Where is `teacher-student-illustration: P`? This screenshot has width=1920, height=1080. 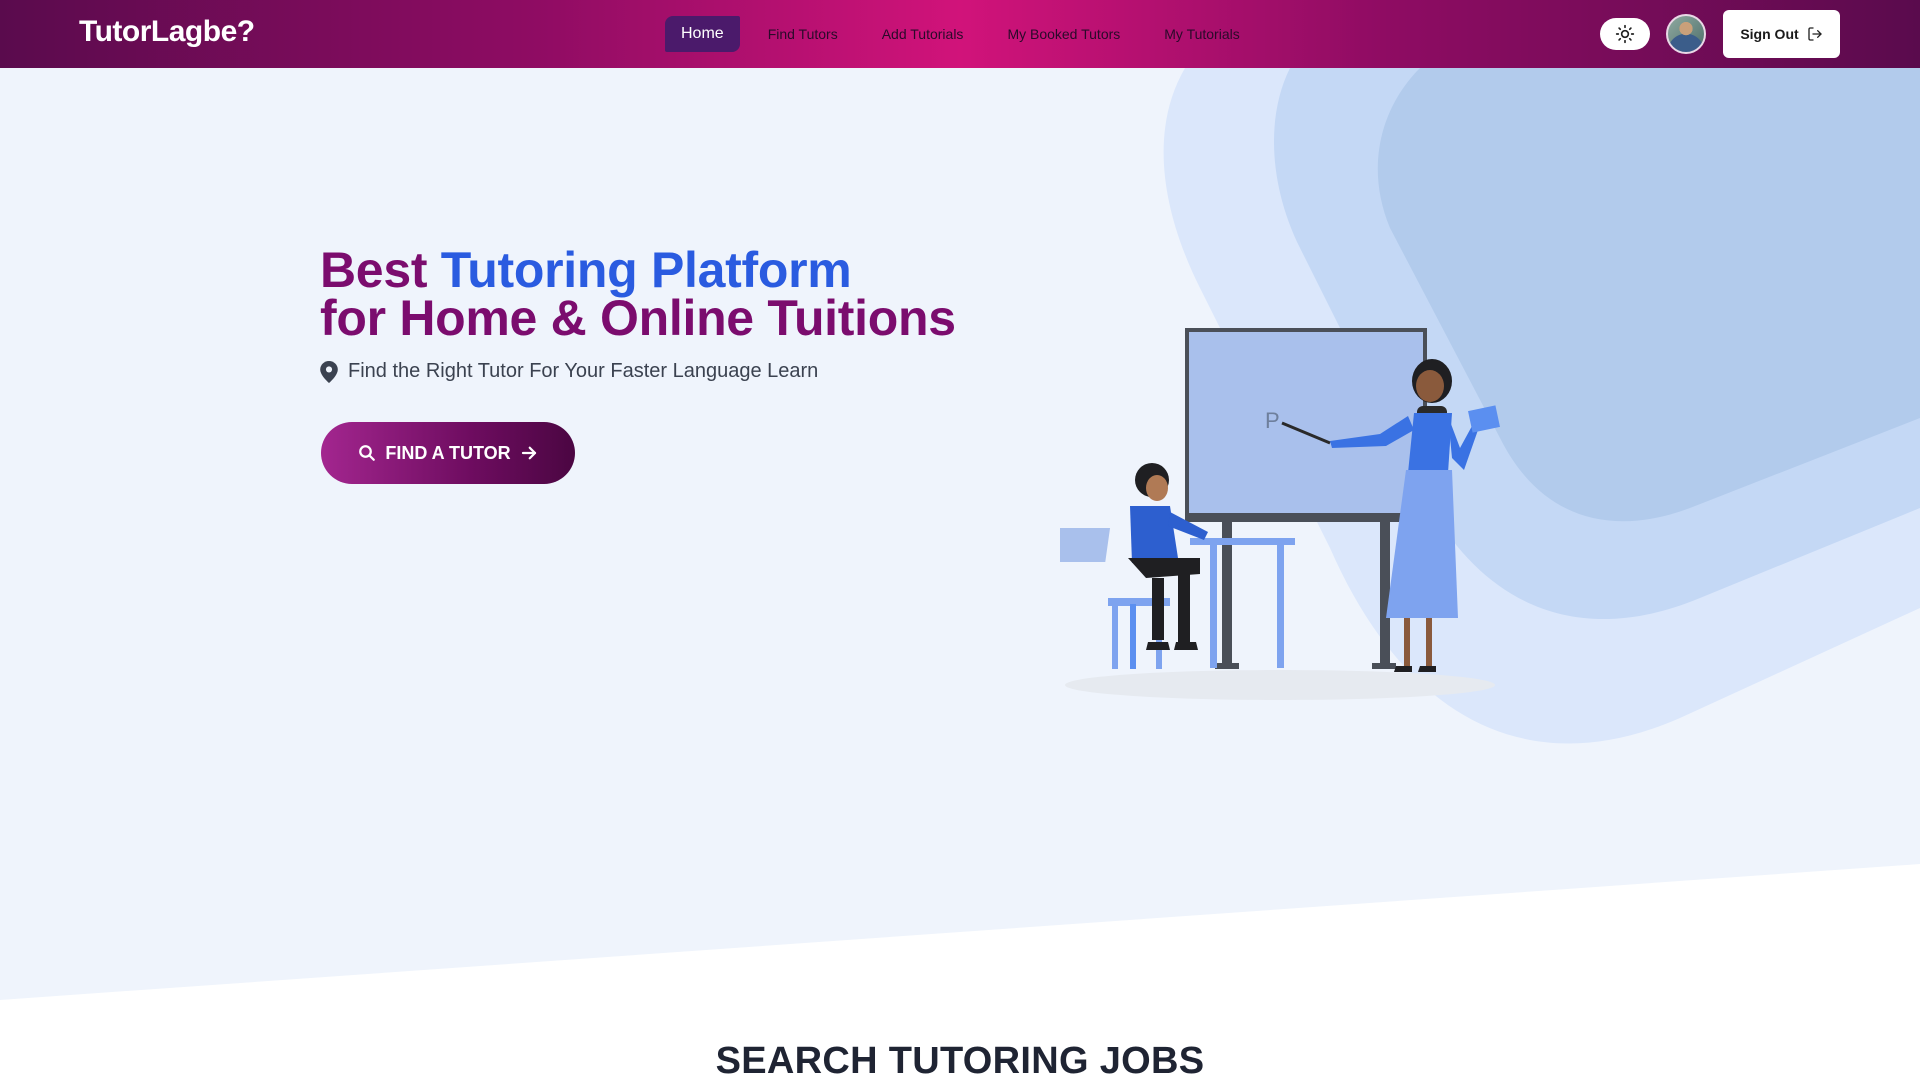 teacher-student-illustration: P is located at coordinates (1280, 514).